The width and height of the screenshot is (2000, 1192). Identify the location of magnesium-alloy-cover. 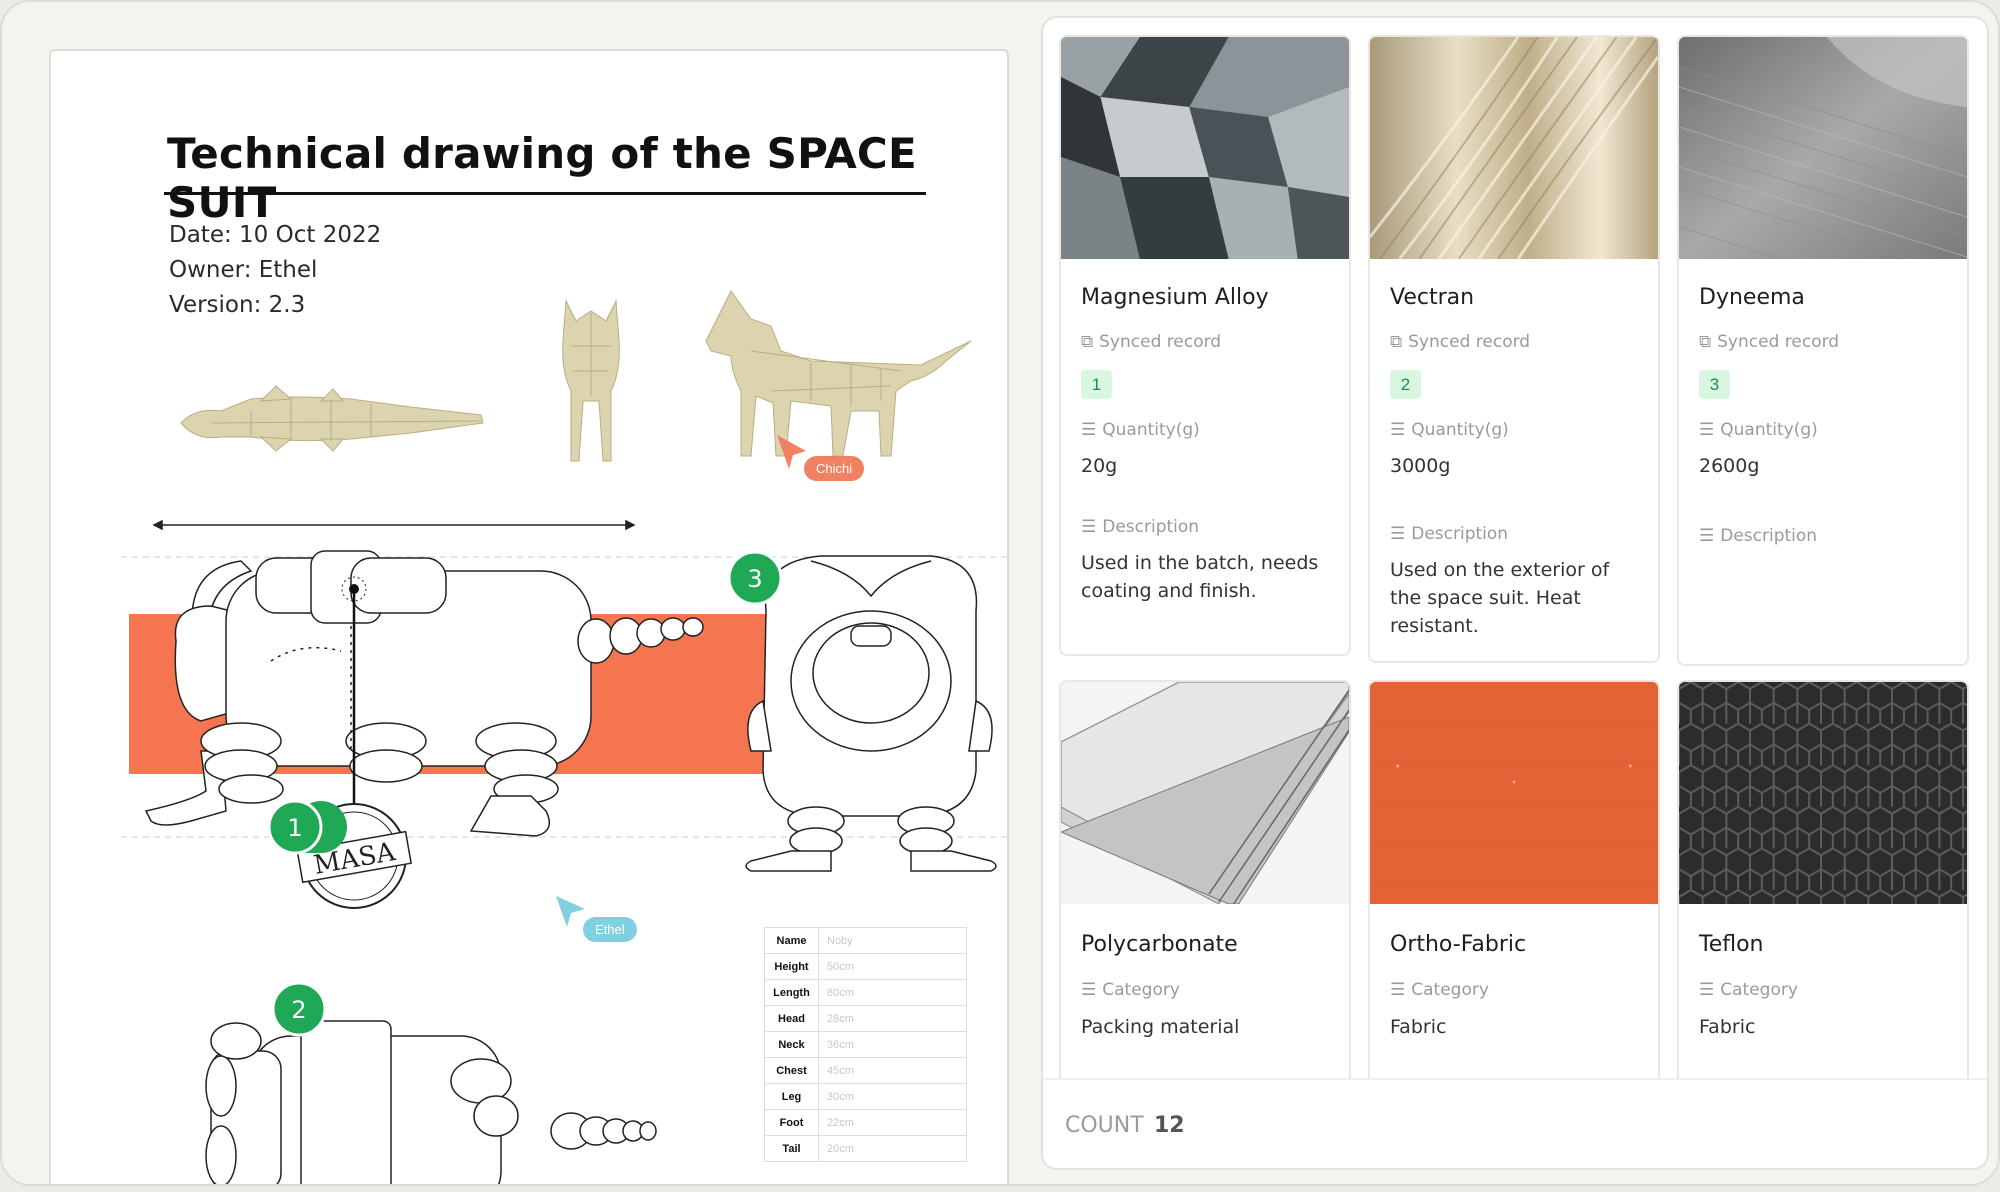
(1205, 148).